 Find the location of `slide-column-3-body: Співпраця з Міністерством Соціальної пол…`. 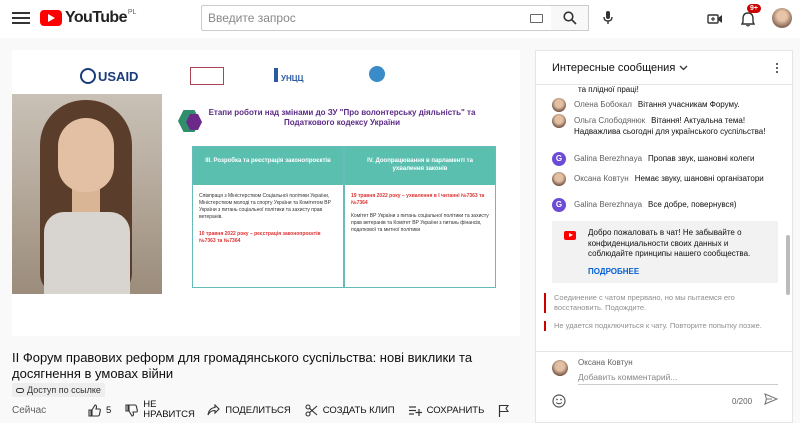

slide-column-3-body: Співпраця з Міністерством Соціальної пол… is located at coordinates (268, 219).